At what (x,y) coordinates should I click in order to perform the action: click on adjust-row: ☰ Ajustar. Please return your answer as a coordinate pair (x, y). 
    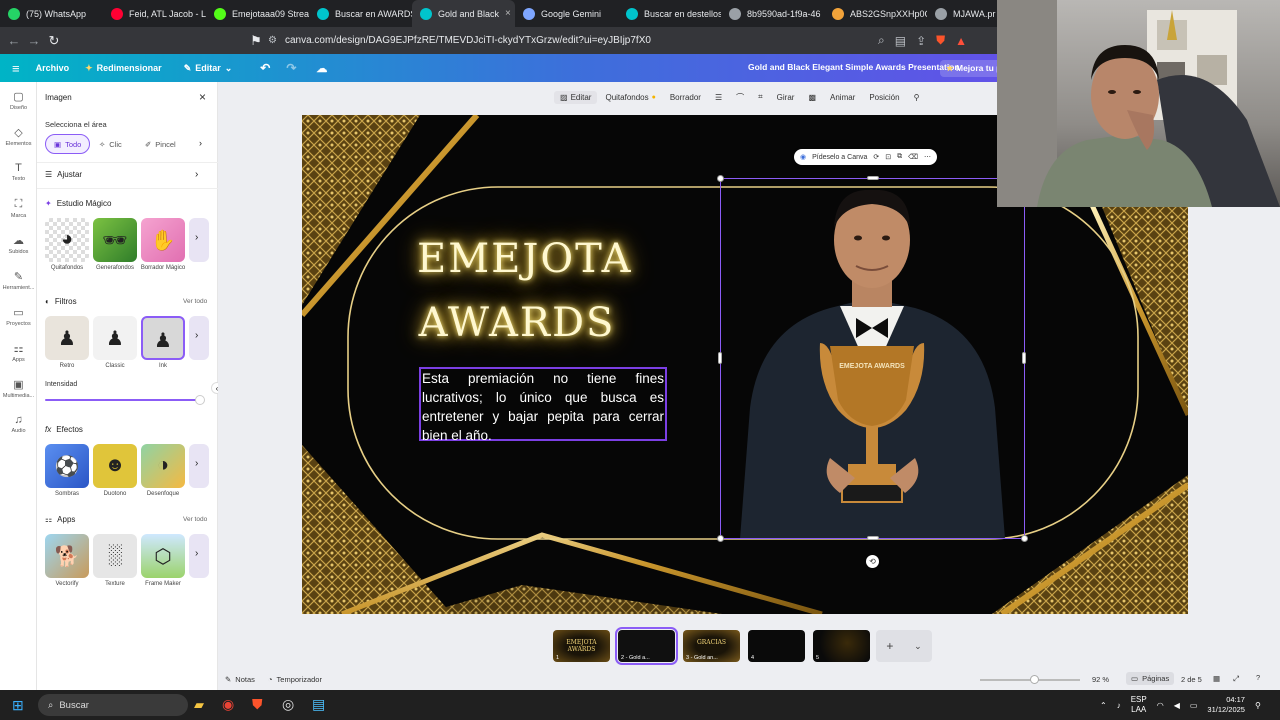
    Looking at the image, I should click on (63, 174).